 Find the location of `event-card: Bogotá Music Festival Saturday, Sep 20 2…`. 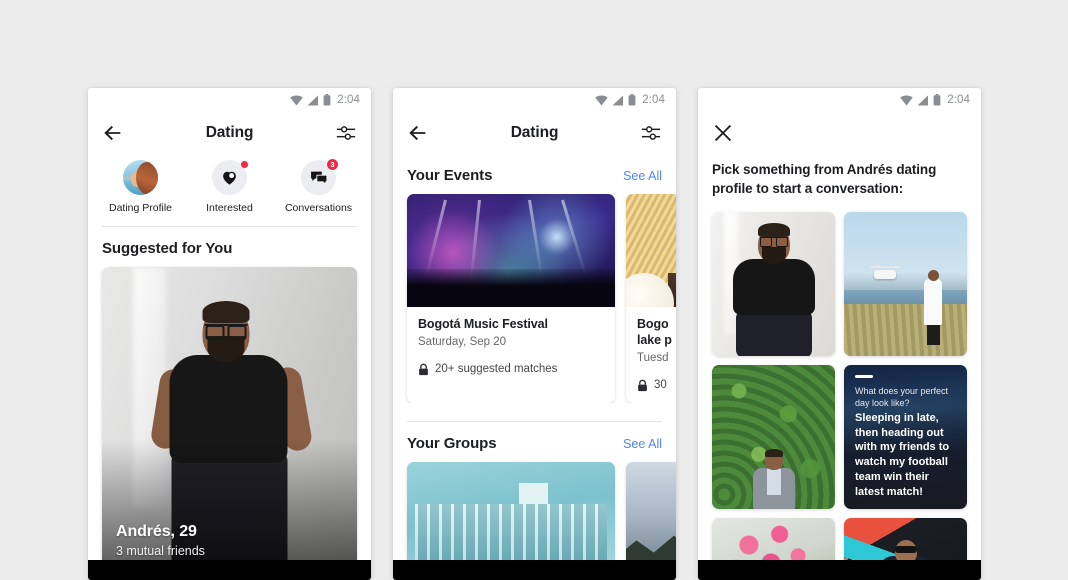

event-card: Bogotá Music Festival Saturday, Sep 20 2… is located at coordinates (511, 298).